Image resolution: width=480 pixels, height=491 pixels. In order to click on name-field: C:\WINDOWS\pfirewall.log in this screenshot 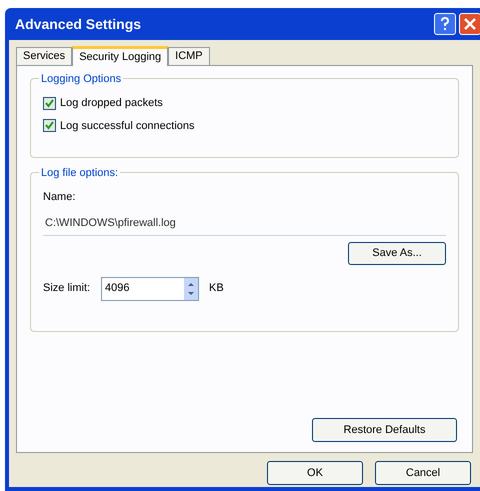, I will do `click(244, 224)`.